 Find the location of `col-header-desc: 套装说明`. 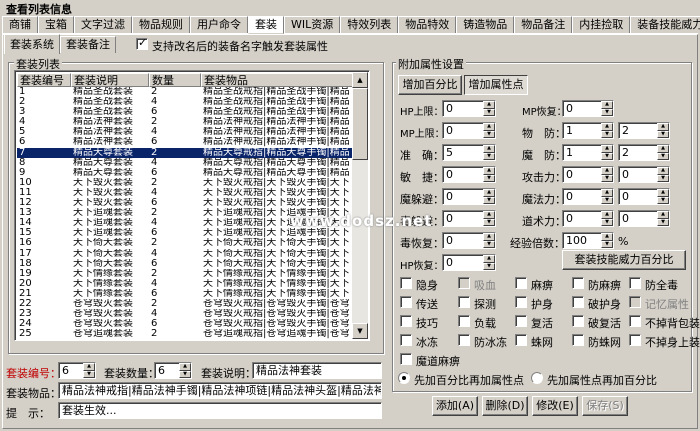

col-header-desc: 套装说明 is located at coordinates (110, 80).